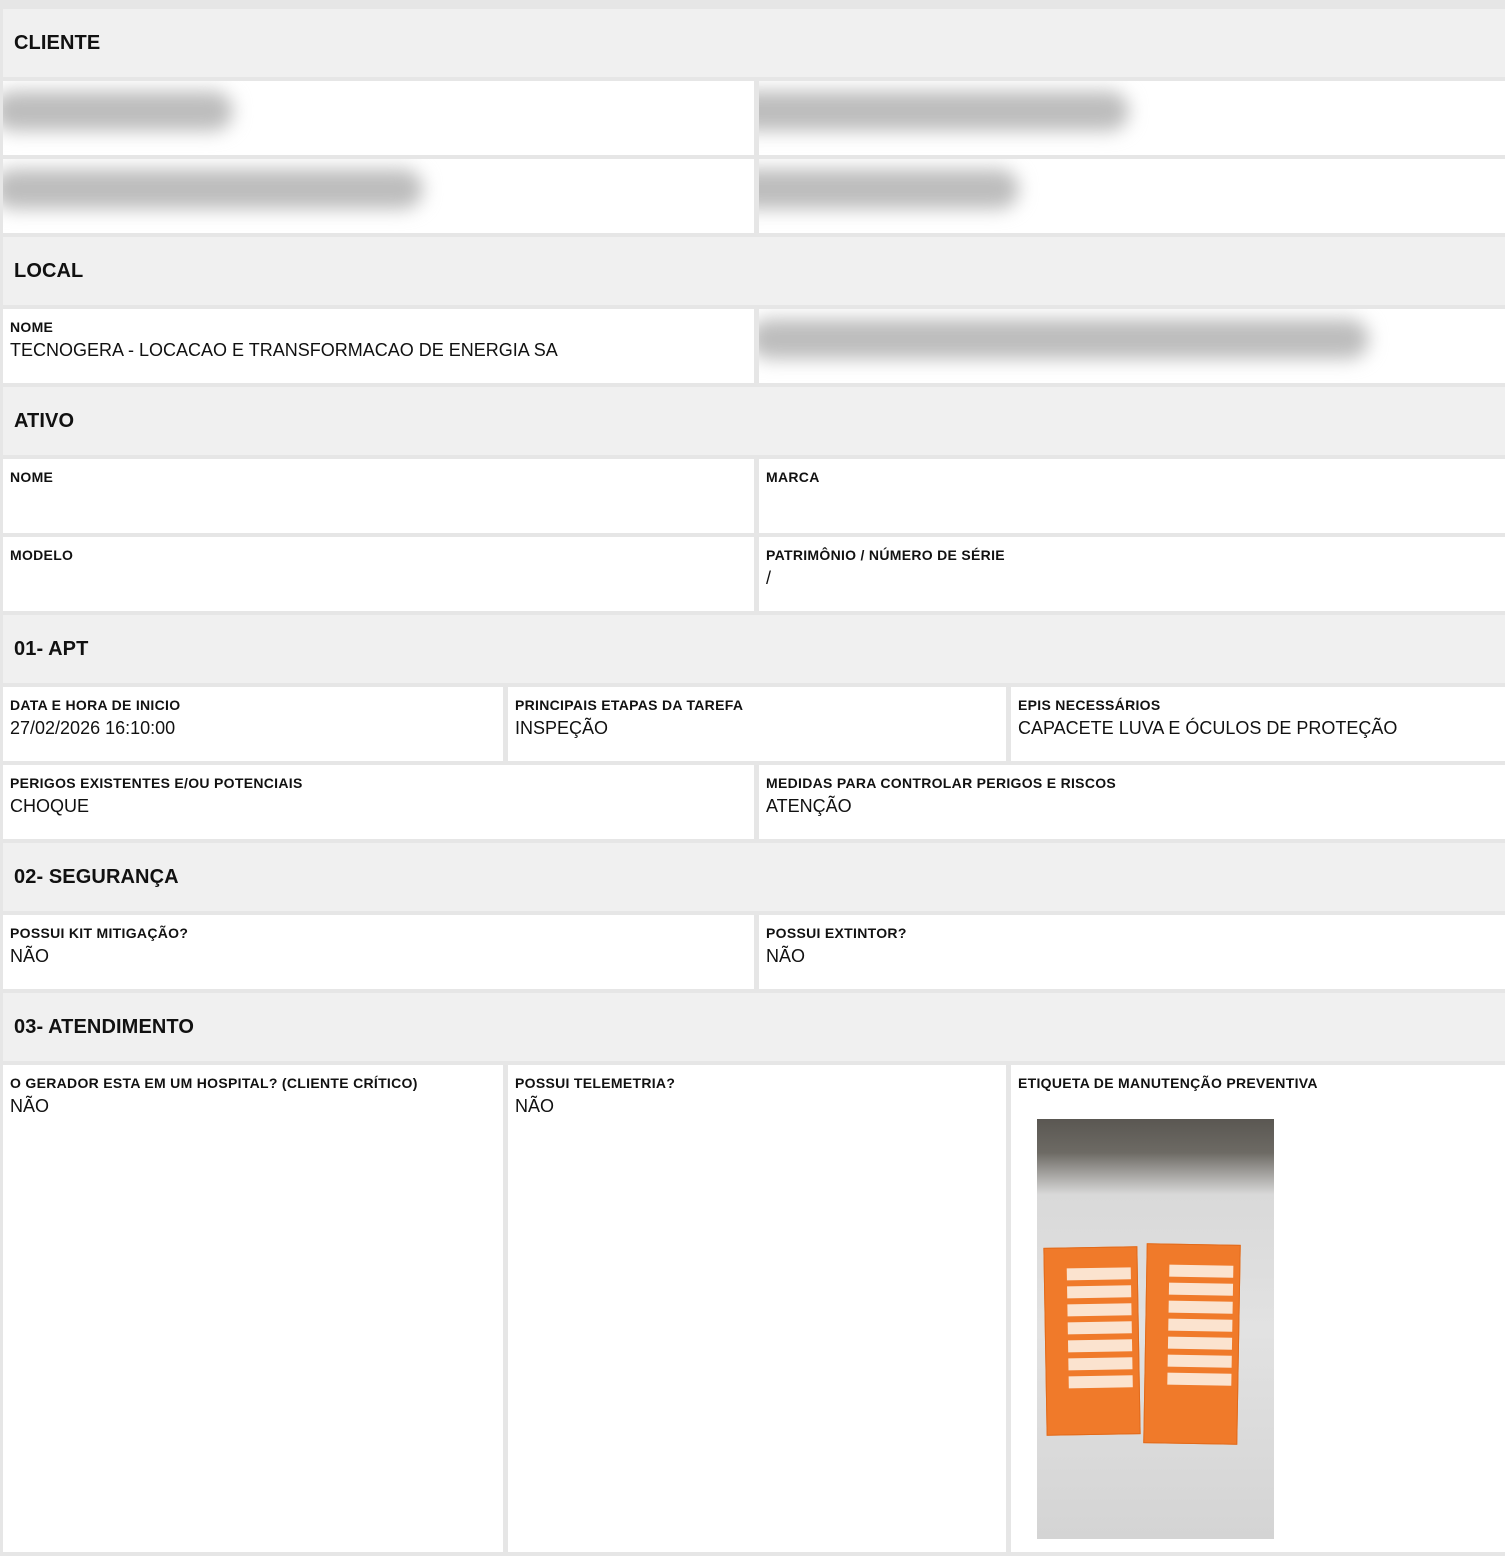  I want to click on seguranca-kit-field: POSSUI KIT MITIGAÇÃO? NÃO, so click(378, 952).